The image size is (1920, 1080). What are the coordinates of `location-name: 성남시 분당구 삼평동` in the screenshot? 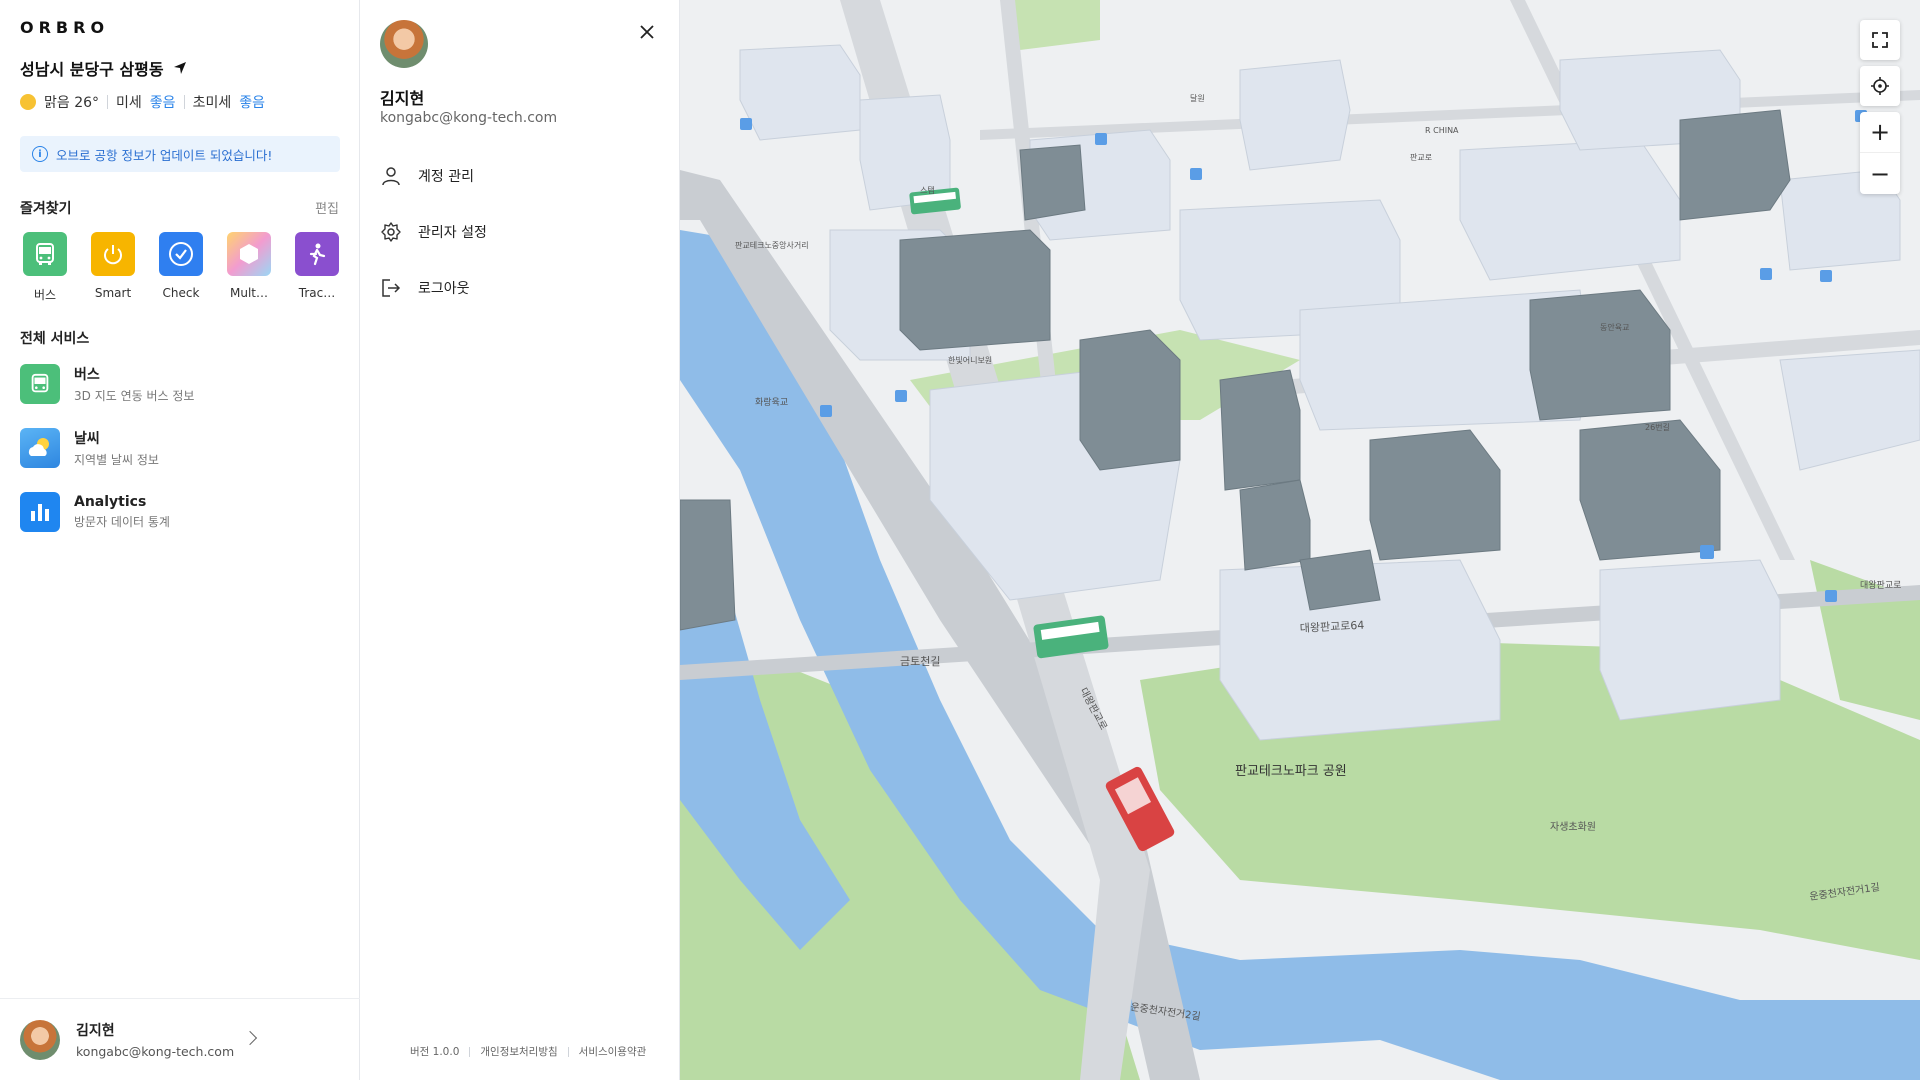 It's located at (92, 69).